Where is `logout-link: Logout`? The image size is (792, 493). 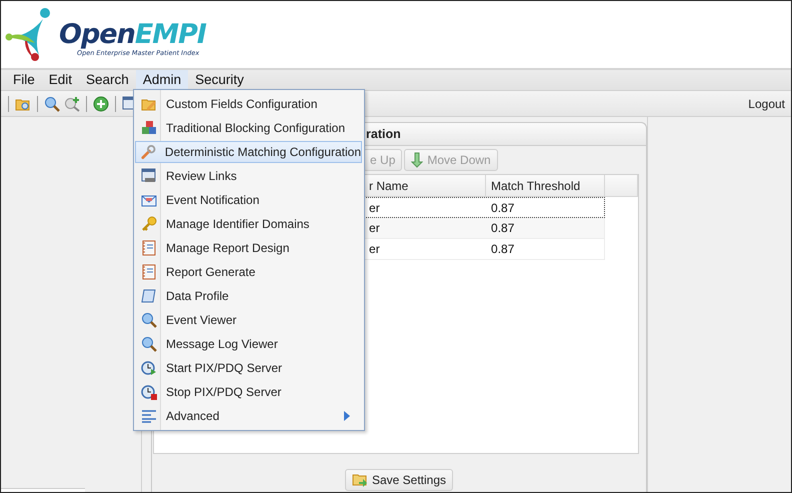 logout-link: Logout is located at coordinates (766, 103).